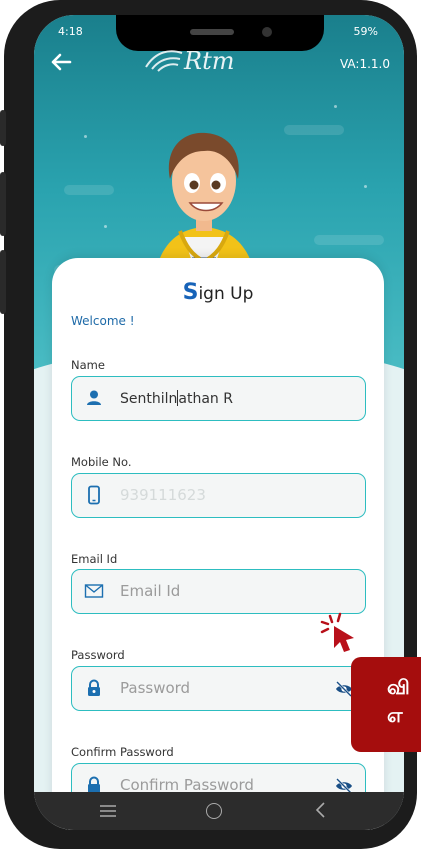 The width and height of the screenshot is (421, 849). What do you see at coordinates (94, 397) in the screenshot?
I see `person-icon` at bounding box center [94, 397].